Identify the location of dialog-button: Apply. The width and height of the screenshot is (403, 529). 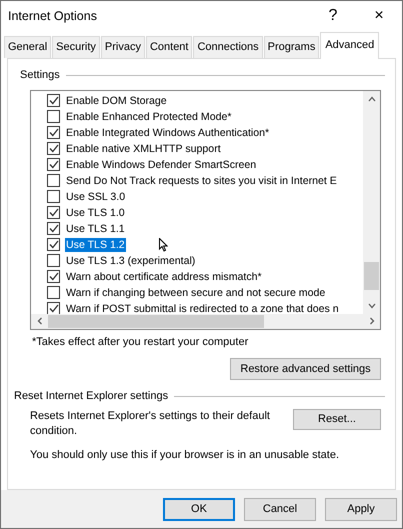
(361, 509).